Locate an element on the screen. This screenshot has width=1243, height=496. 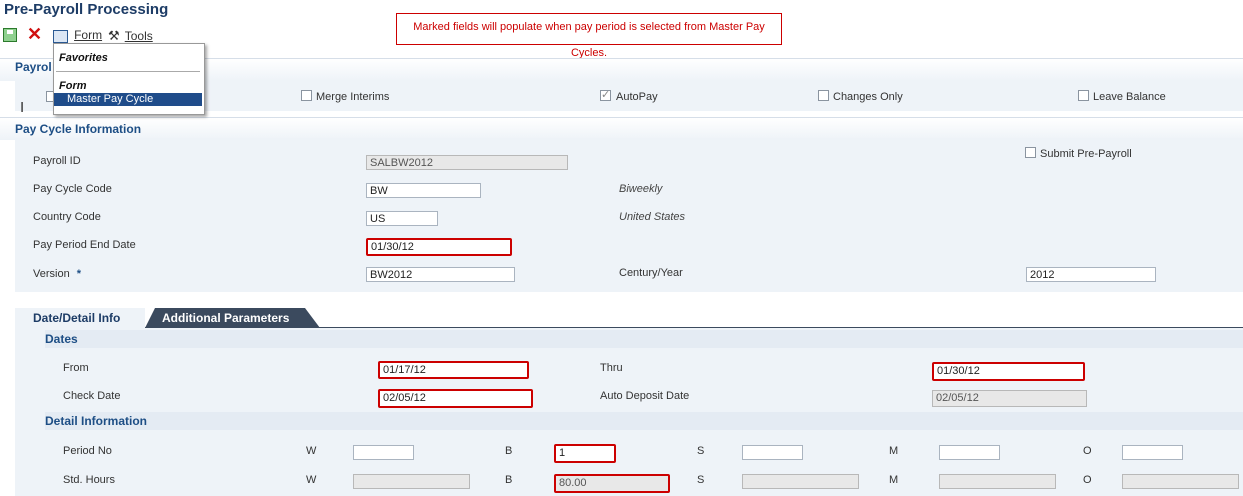
menu-item-master-pay-cycle: Master Pay Cycle is located at coordinates (128, 99).